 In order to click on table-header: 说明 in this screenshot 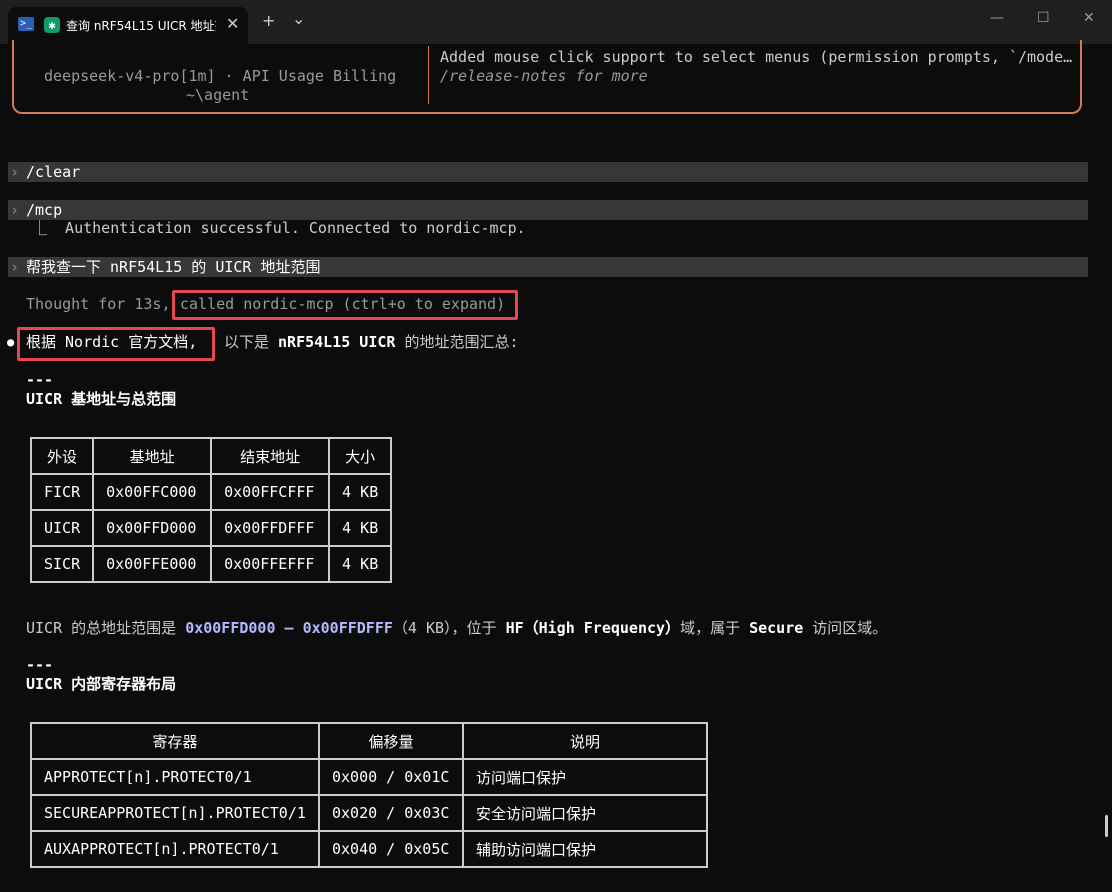, I will do `click(585, 741)`.